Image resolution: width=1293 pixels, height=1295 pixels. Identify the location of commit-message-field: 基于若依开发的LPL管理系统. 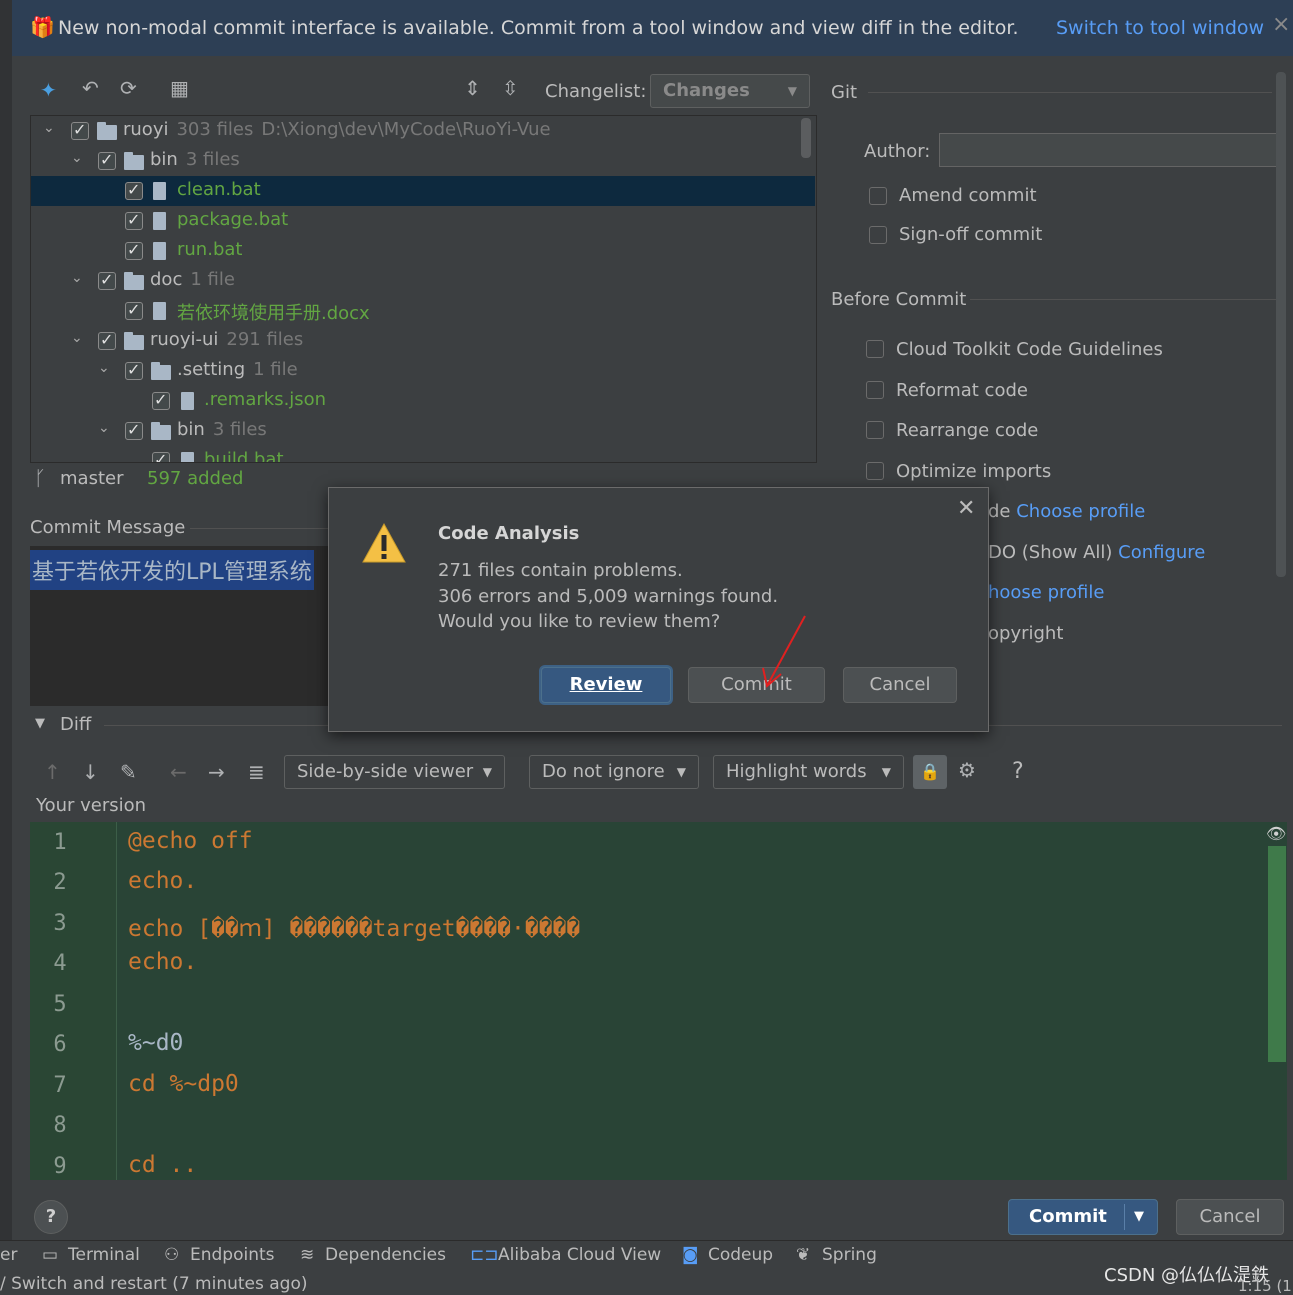
(180, 626).